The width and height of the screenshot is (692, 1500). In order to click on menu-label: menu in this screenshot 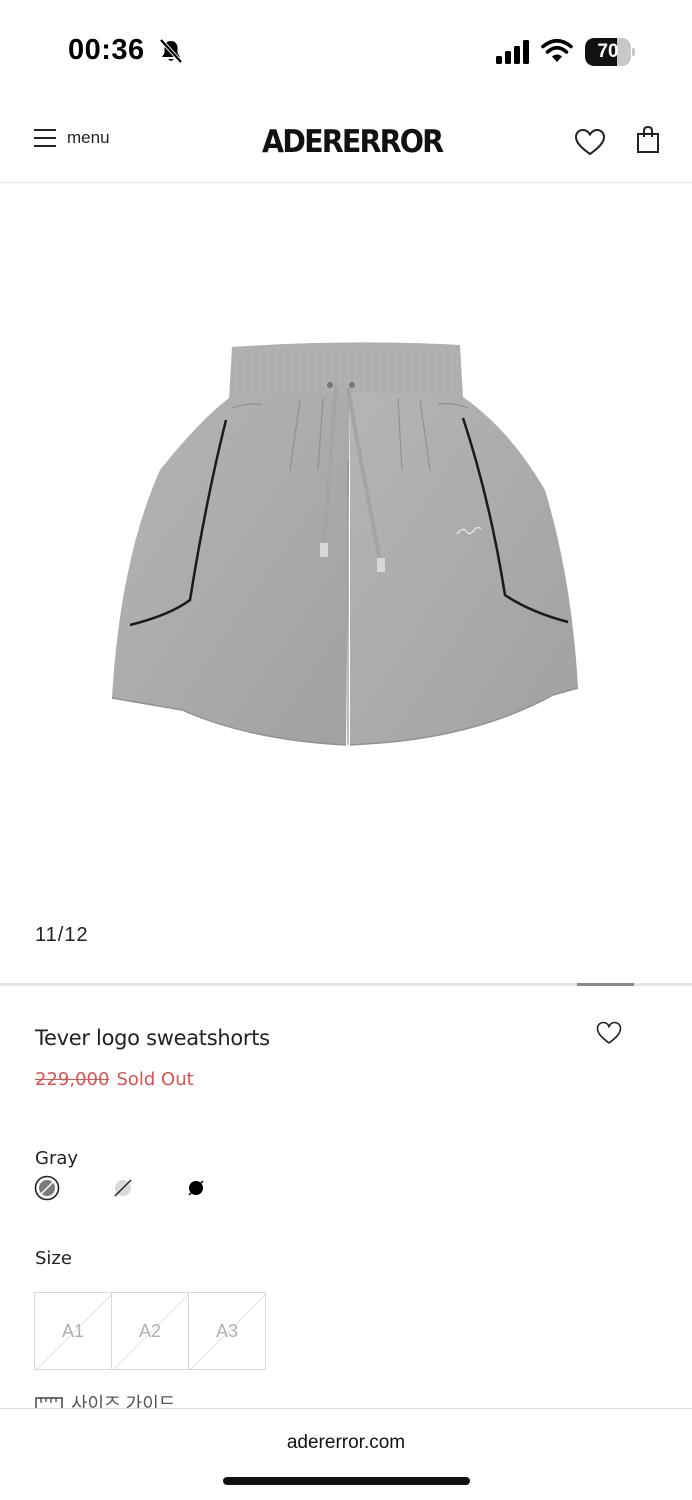, I will do `click(88, 137)`.